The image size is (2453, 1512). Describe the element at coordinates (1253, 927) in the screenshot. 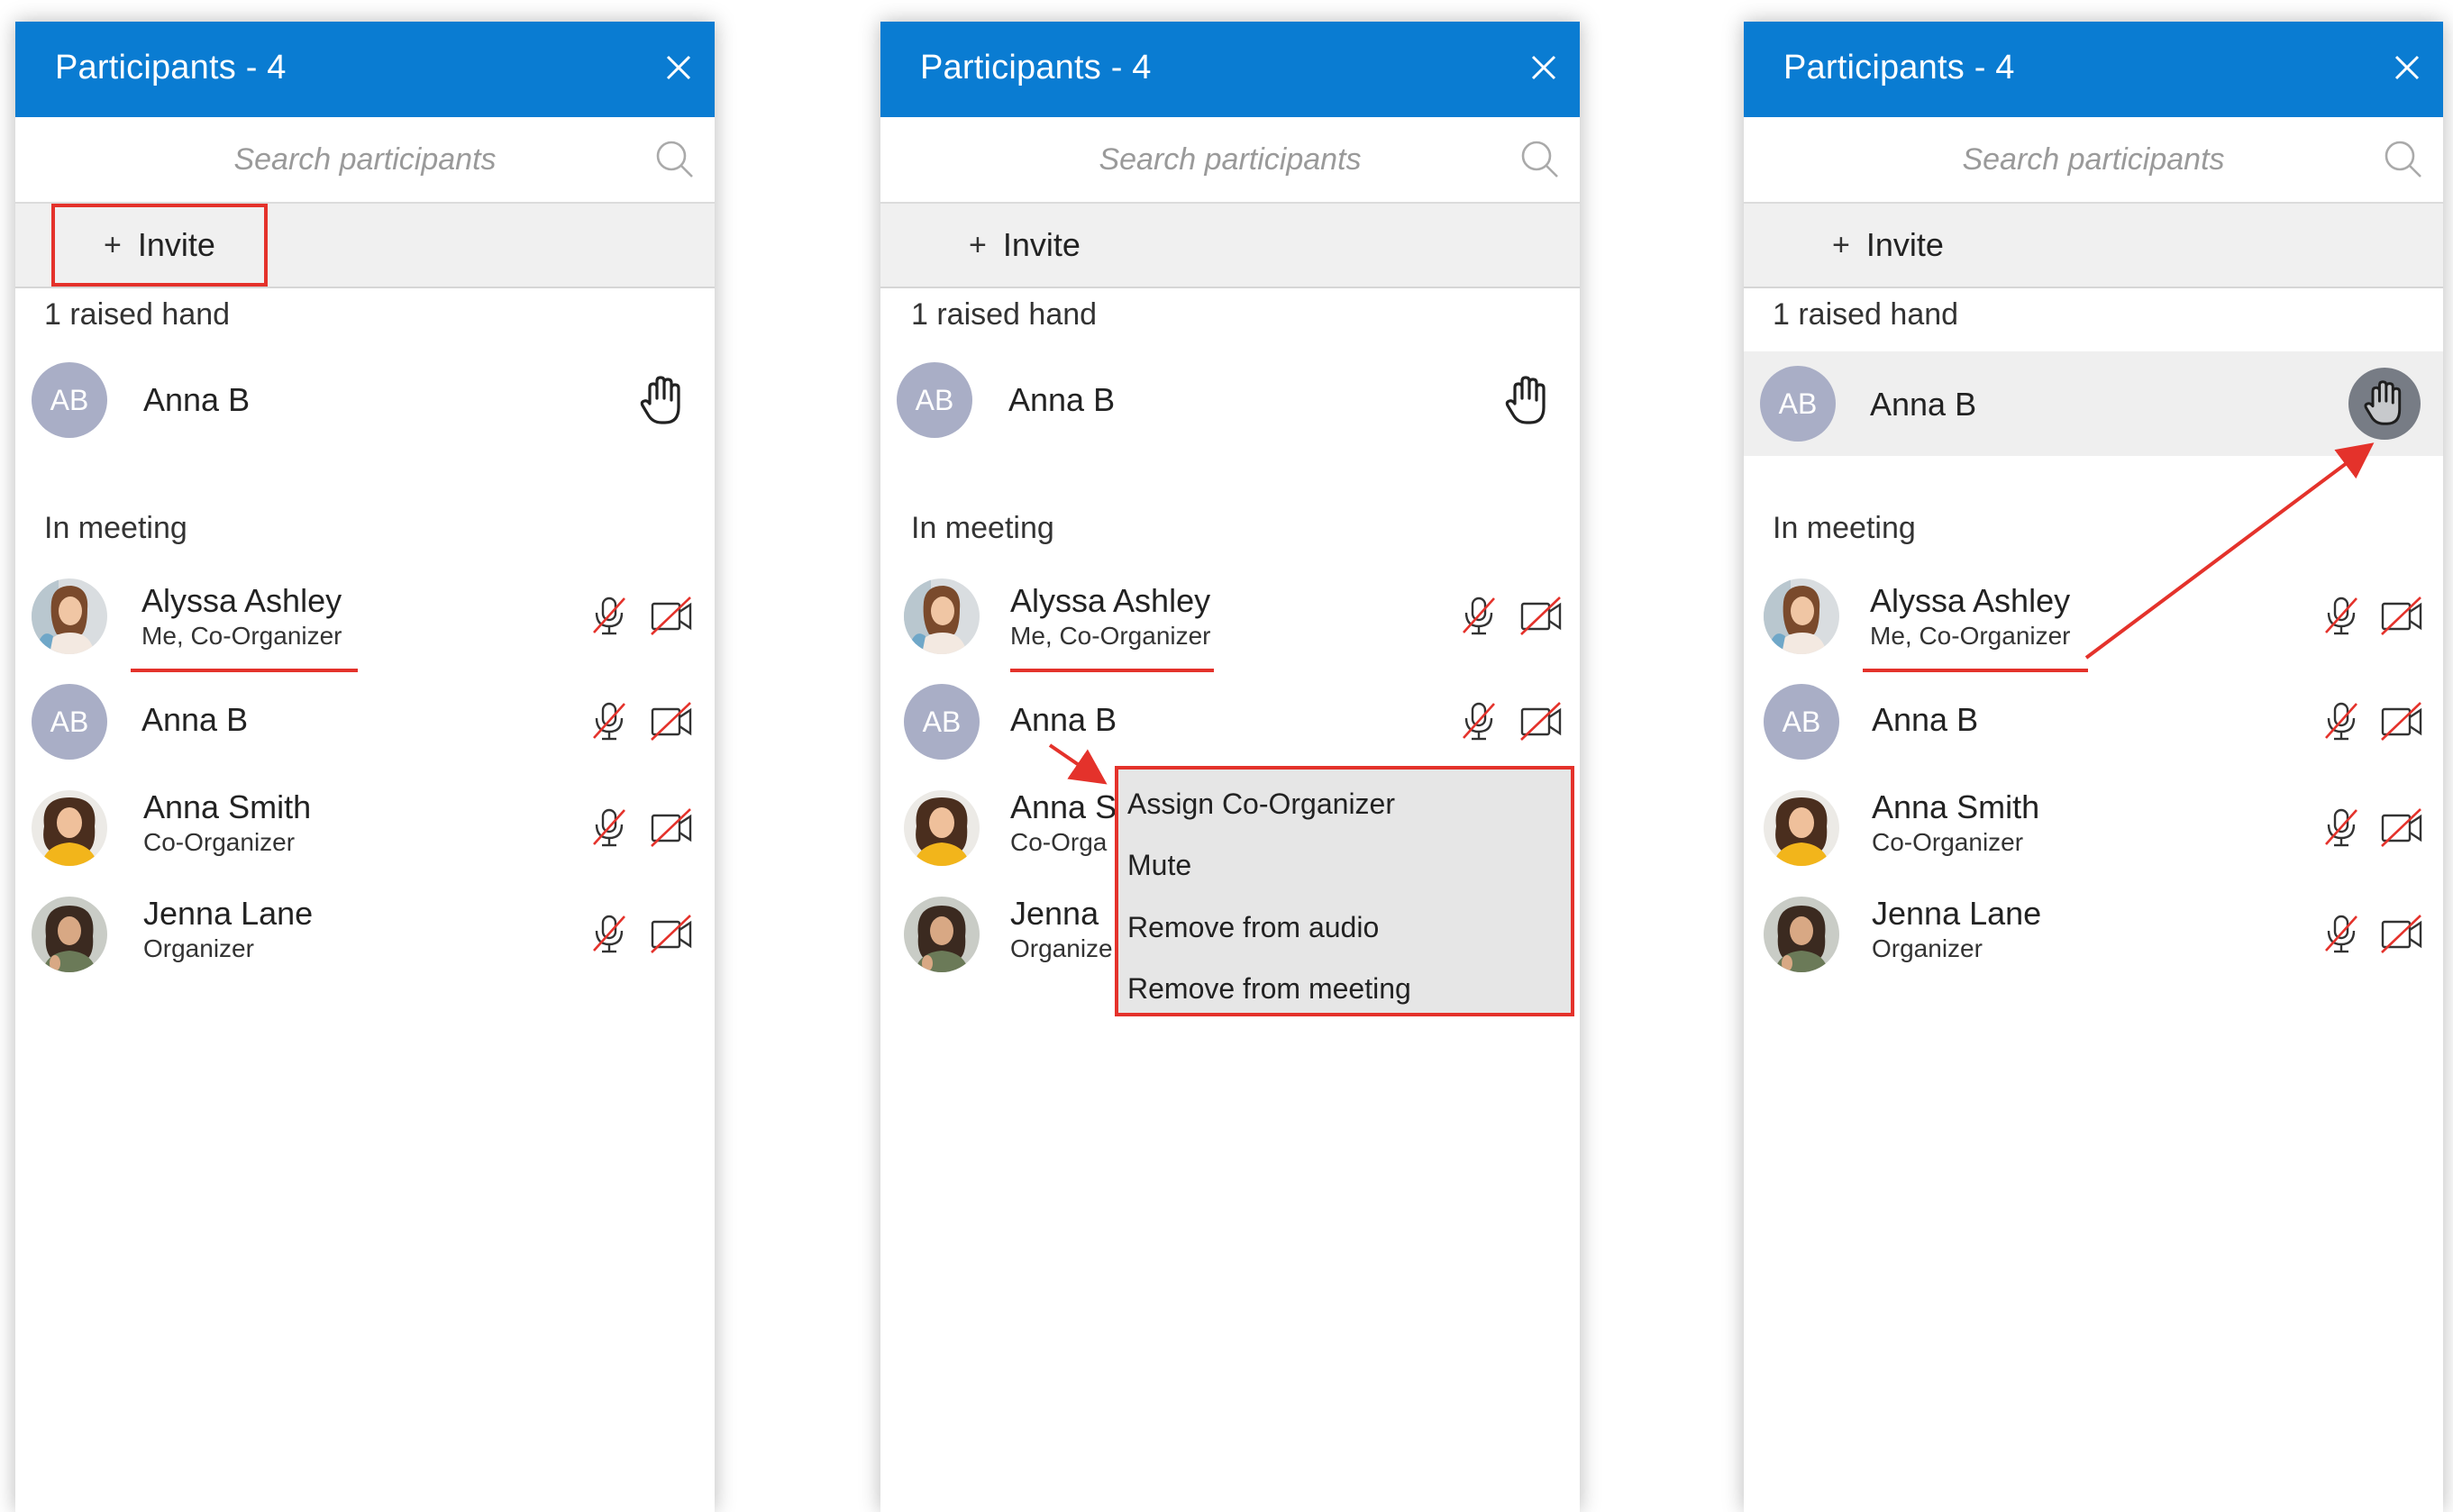

I see `menu-item-remove-from-audio: Remove from audio` at that location.